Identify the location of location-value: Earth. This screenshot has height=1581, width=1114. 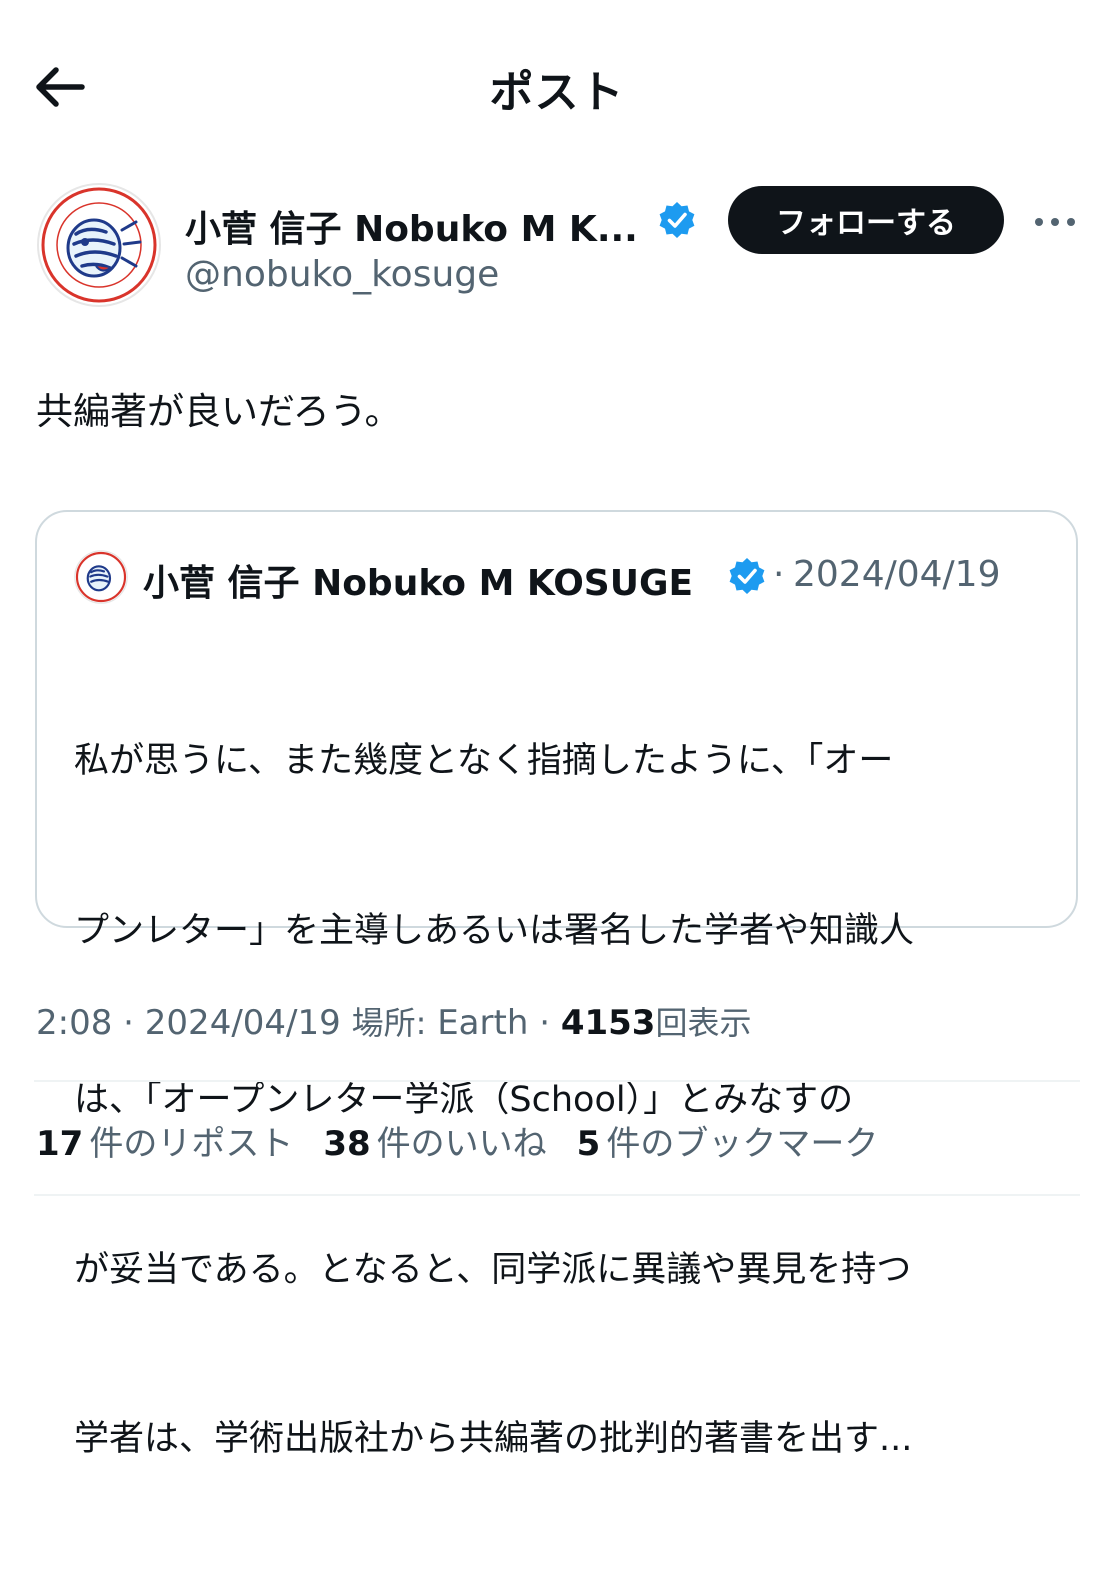
(483, 1023).